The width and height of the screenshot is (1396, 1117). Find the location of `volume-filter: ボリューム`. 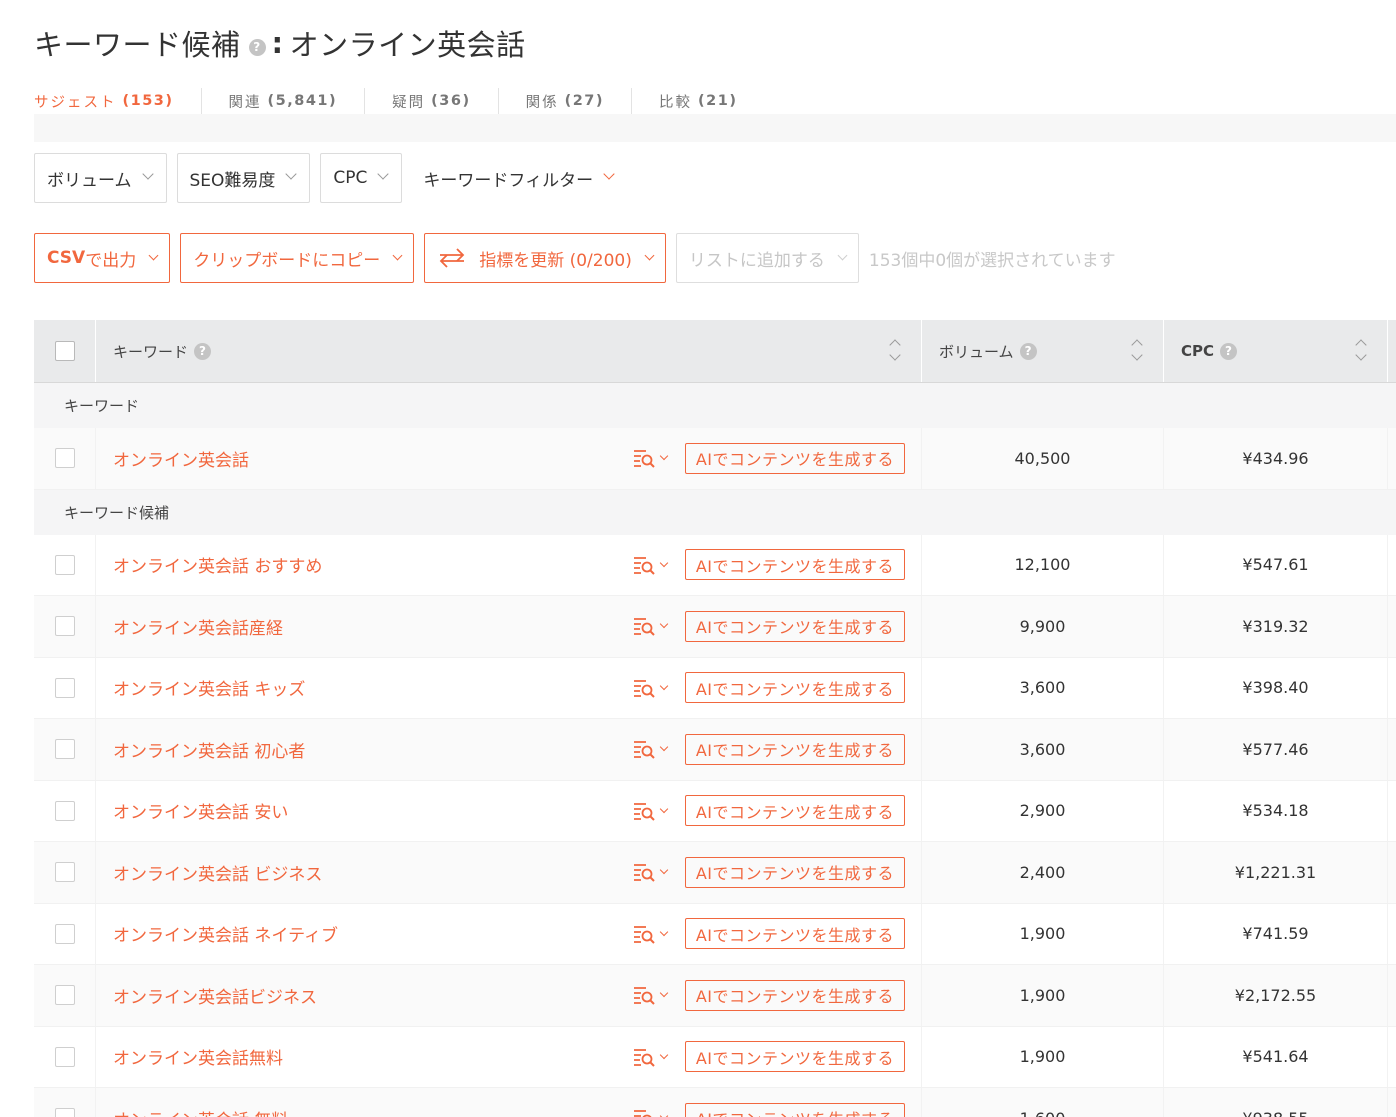

volume-filter: ボリューム is located at coordinates (100, 178).